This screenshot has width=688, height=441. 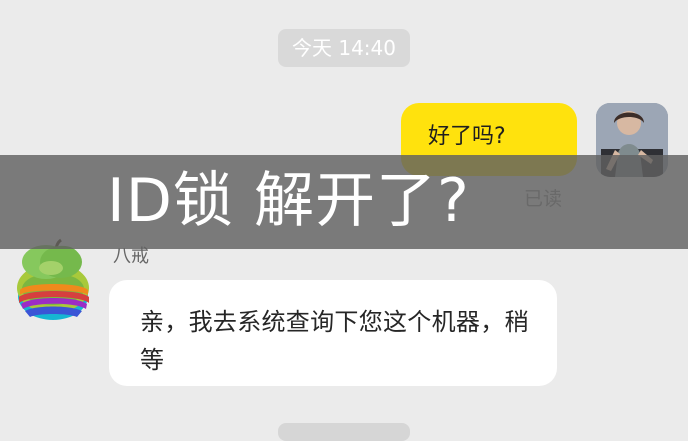 I want to click on overlay-title: ID锁 解开了?, so click(x=288, y=201).